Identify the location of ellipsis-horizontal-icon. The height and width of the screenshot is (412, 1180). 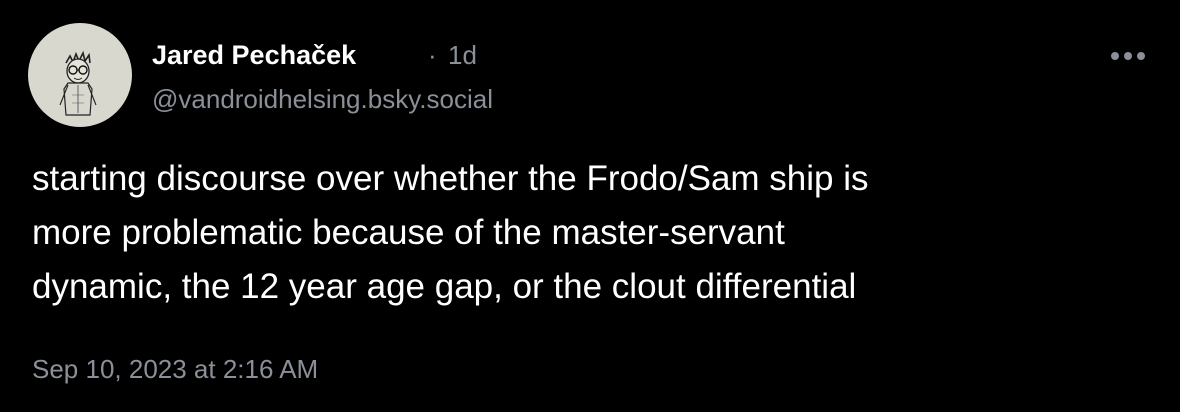
(1128, 56).